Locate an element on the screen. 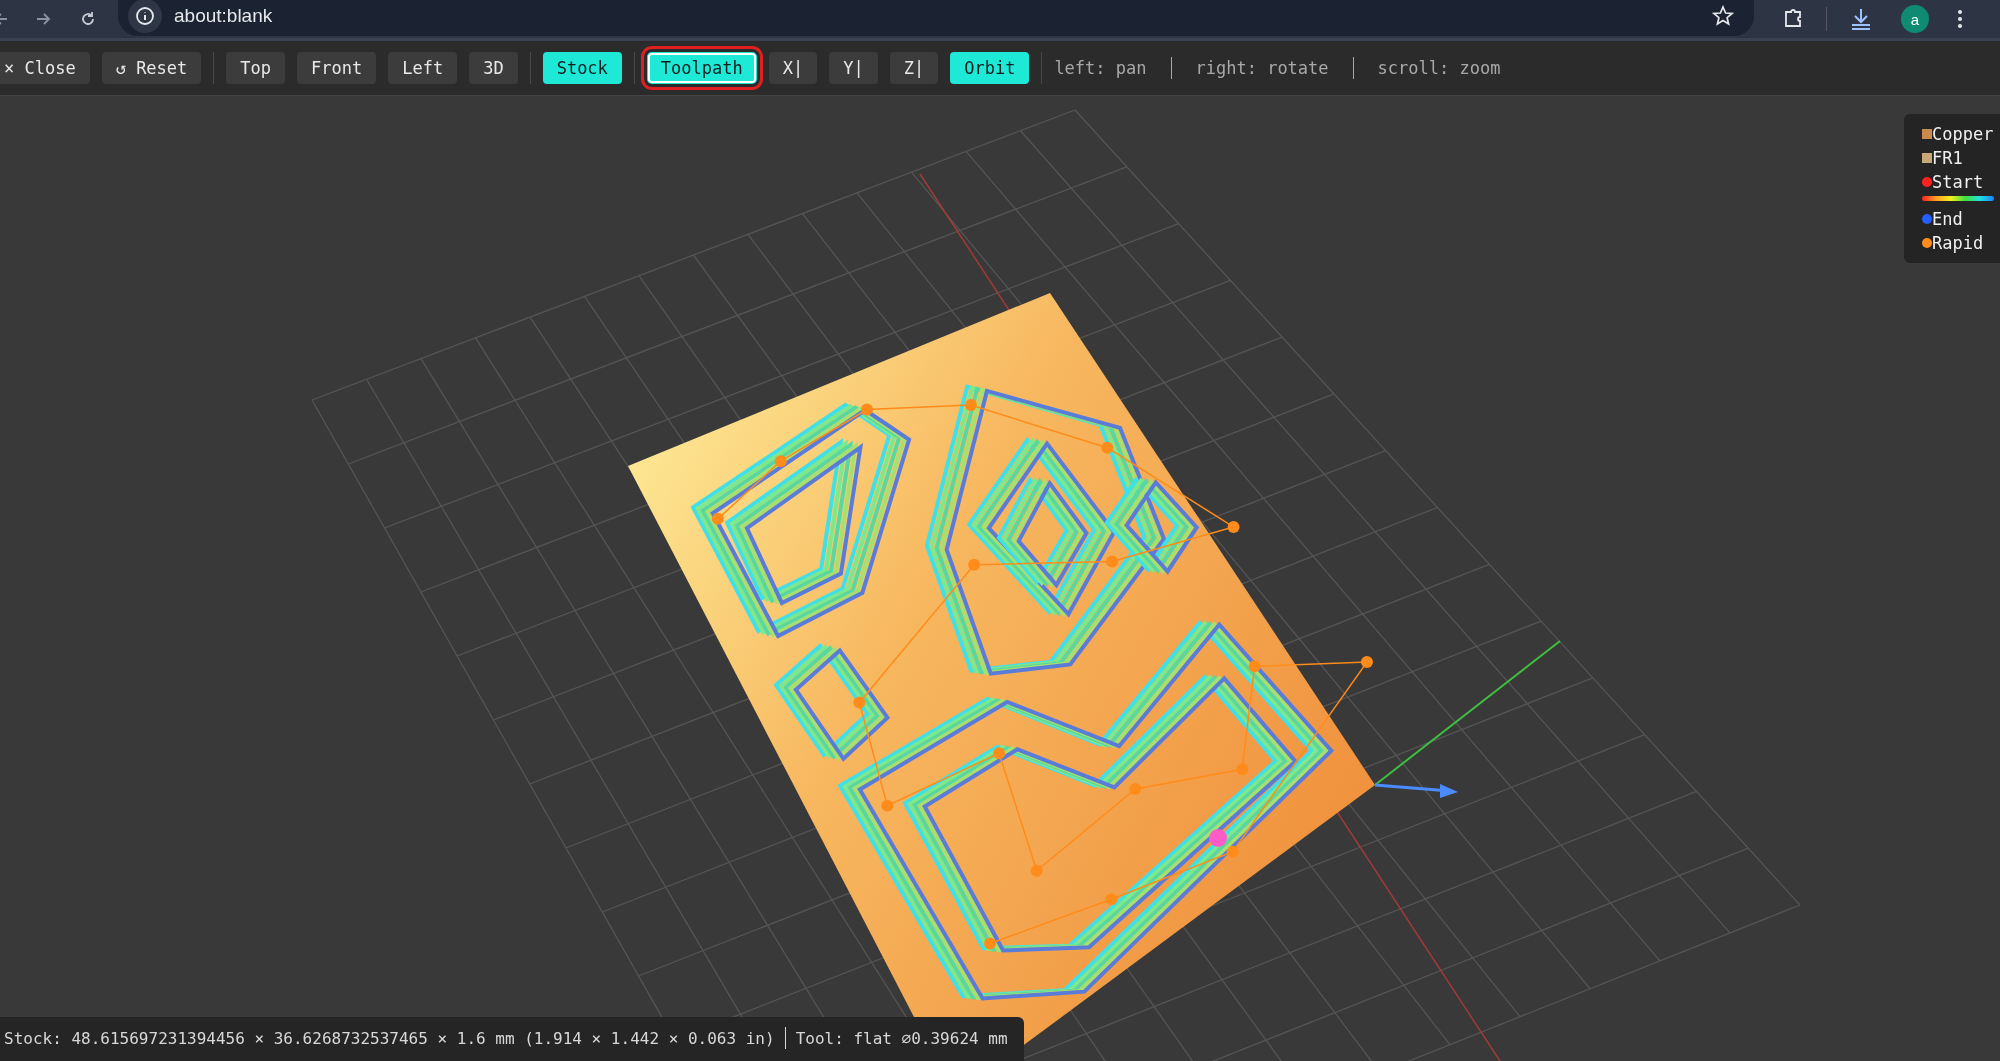 This screenshot has width=2000, height=1061. status-text: Tool: flat ⌀0.39624 mm is located at coordinates (901, 1038).